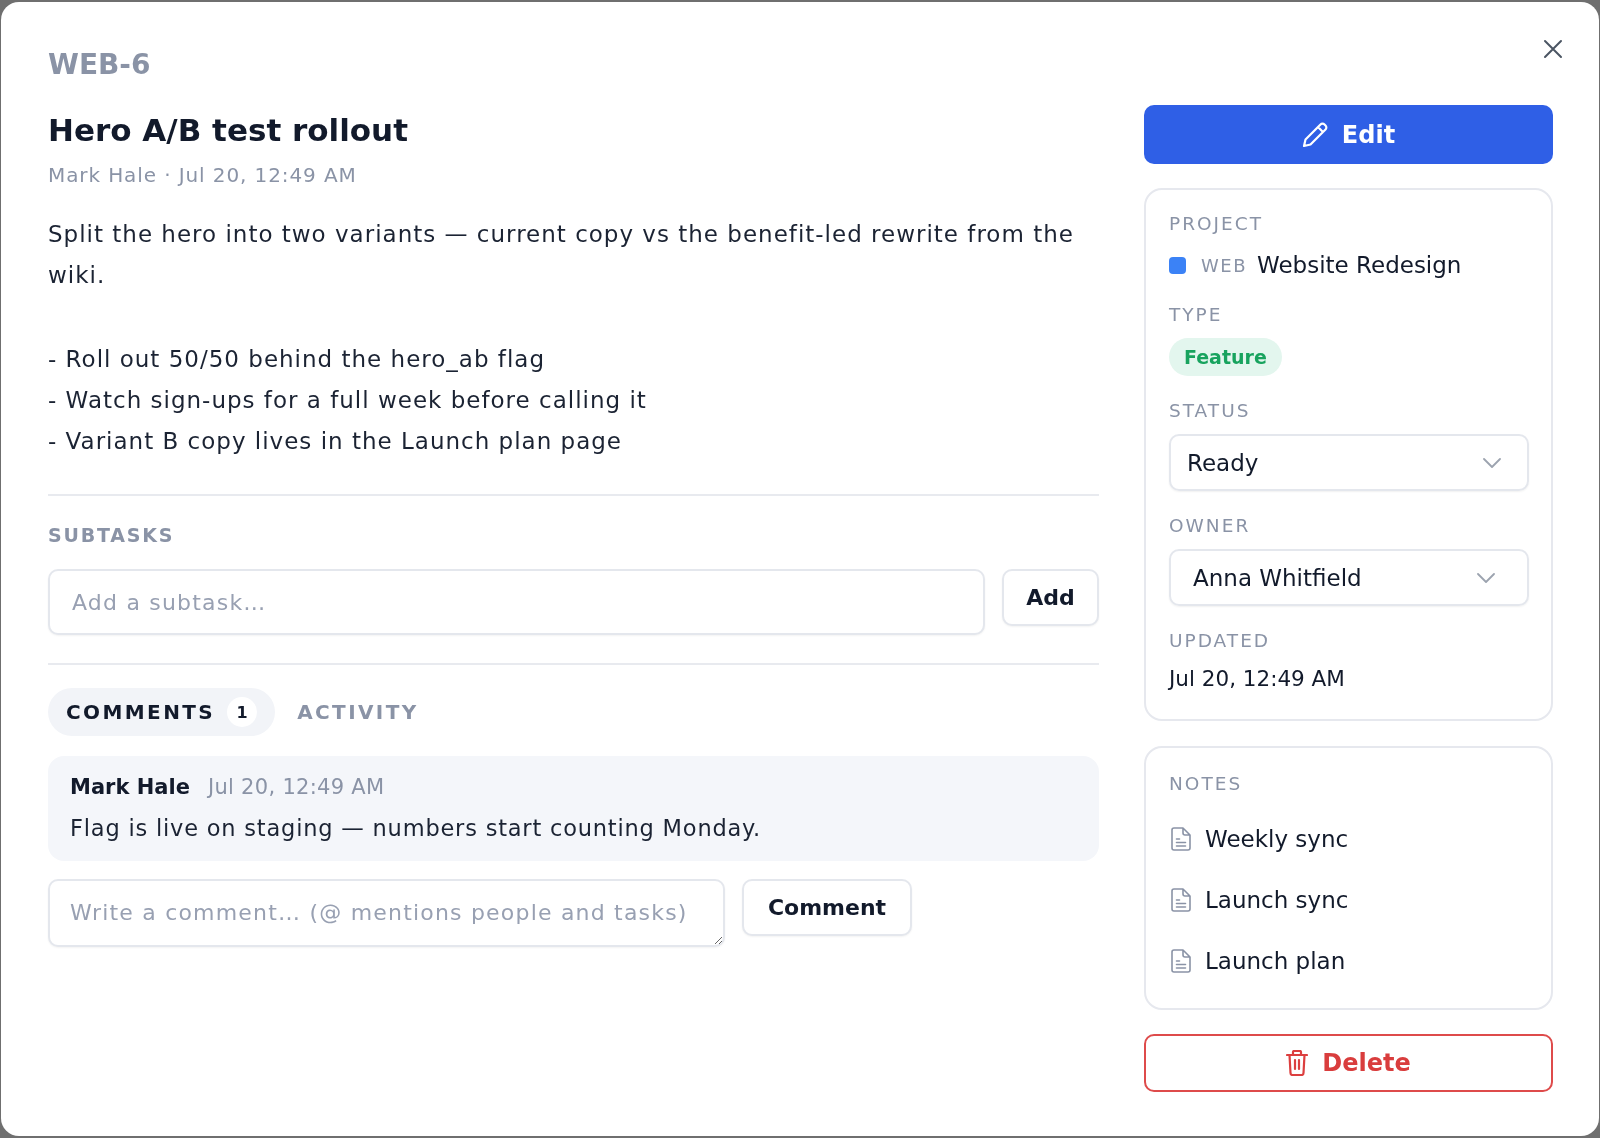  What do you see at coordinates (1348, 839) in the screenshot?
I see `note-link: Weekly sync` at bounding box center [1348, 839].